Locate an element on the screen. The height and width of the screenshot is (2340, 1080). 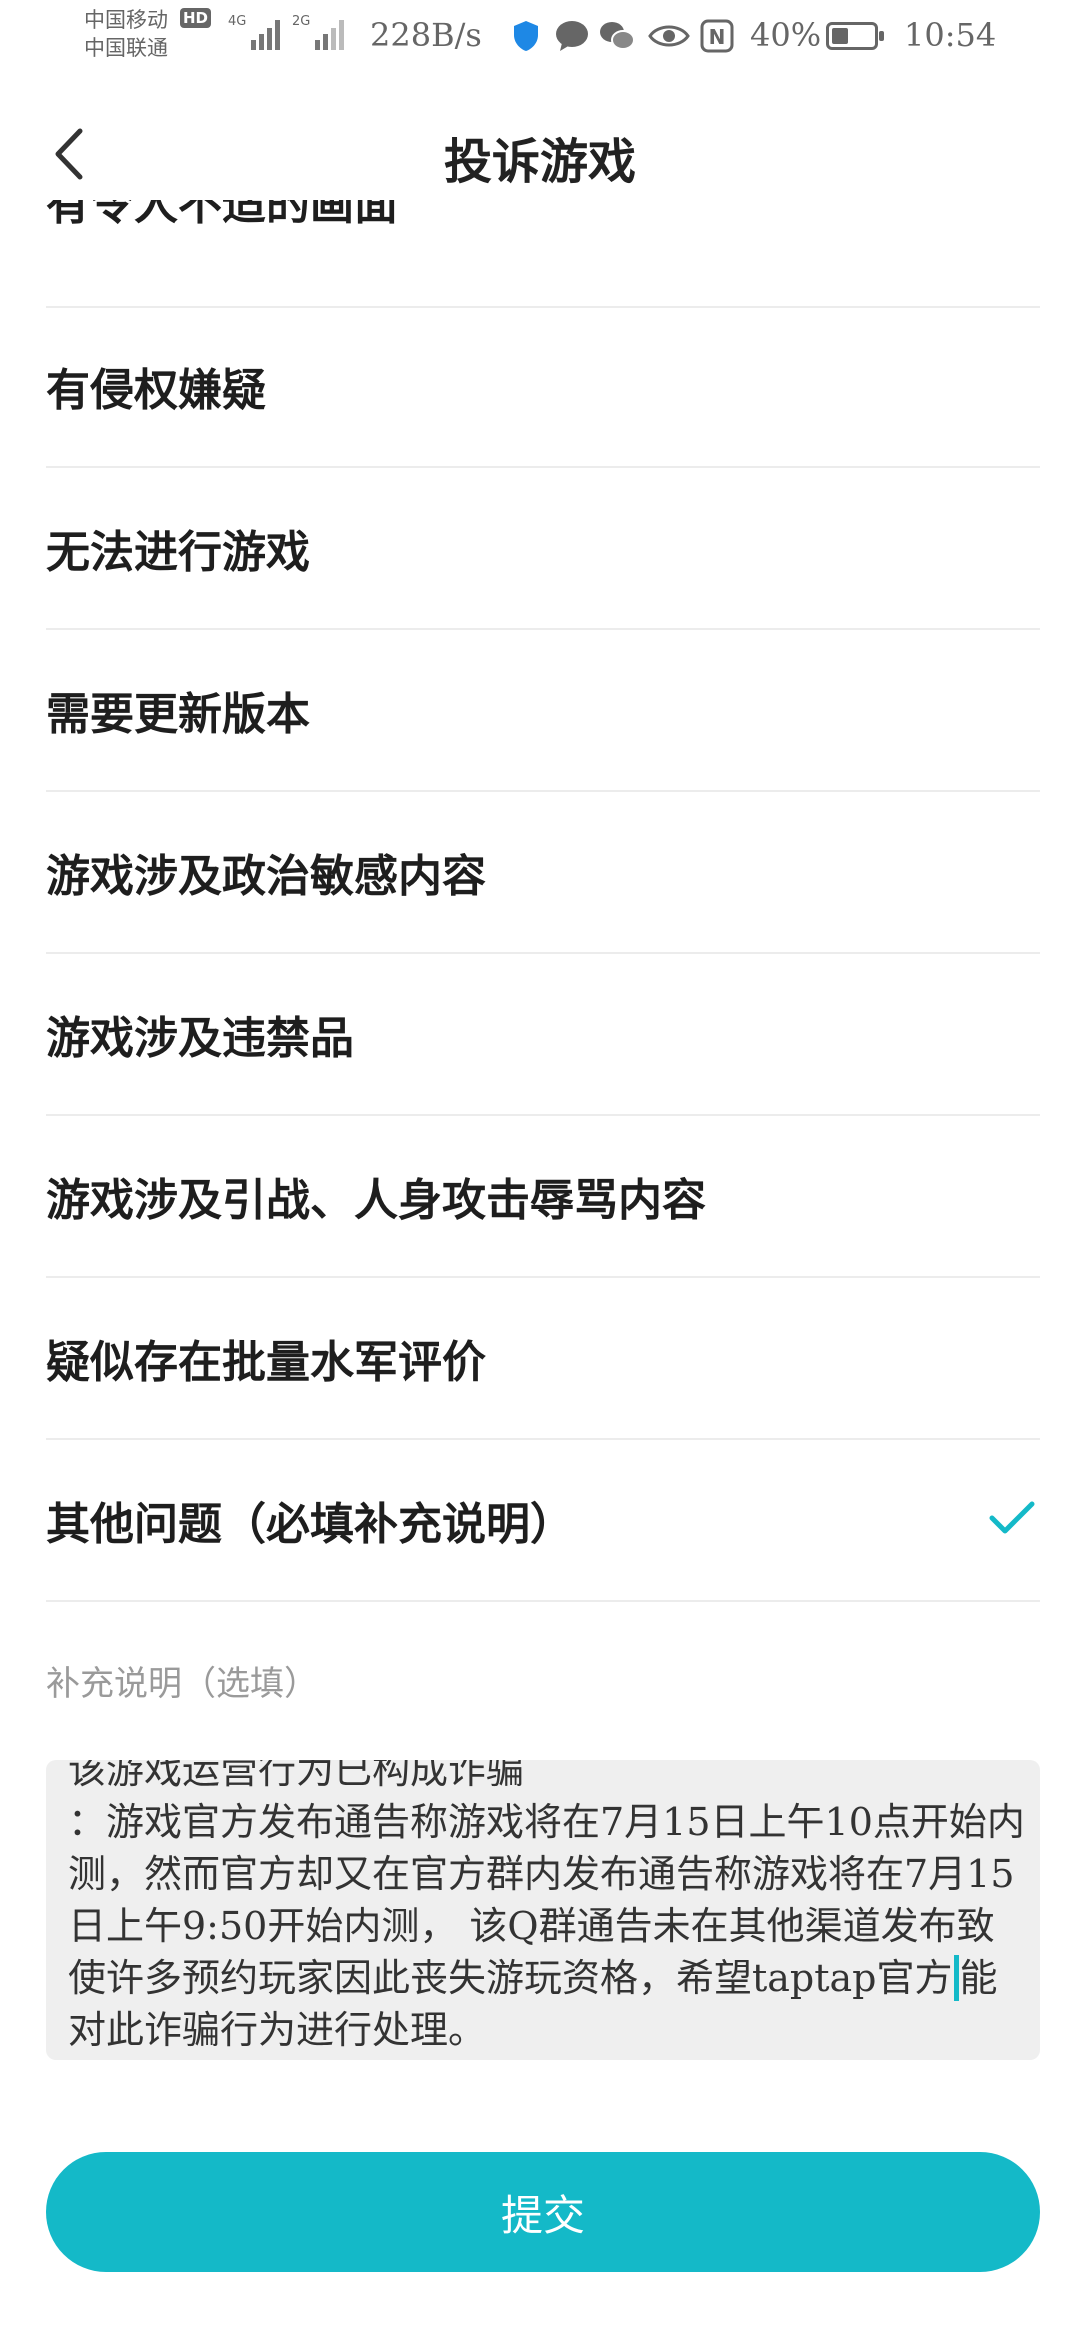
reason-item: 其他问题（必填补充说明） is located at coordinates (543, 1521).